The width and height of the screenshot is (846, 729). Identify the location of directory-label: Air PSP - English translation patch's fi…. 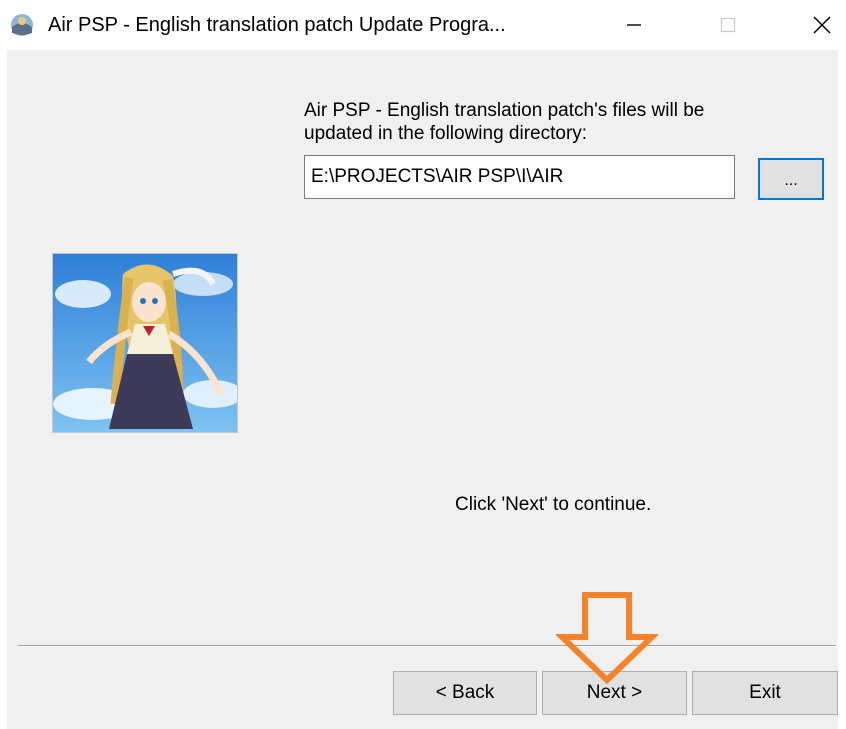
(504, 122).